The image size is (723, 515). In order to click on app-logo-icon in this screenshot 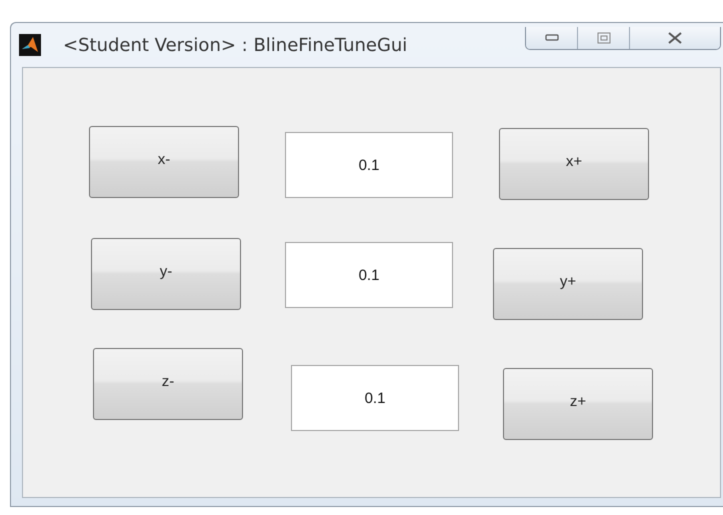, I will do `click(30, 45)`.